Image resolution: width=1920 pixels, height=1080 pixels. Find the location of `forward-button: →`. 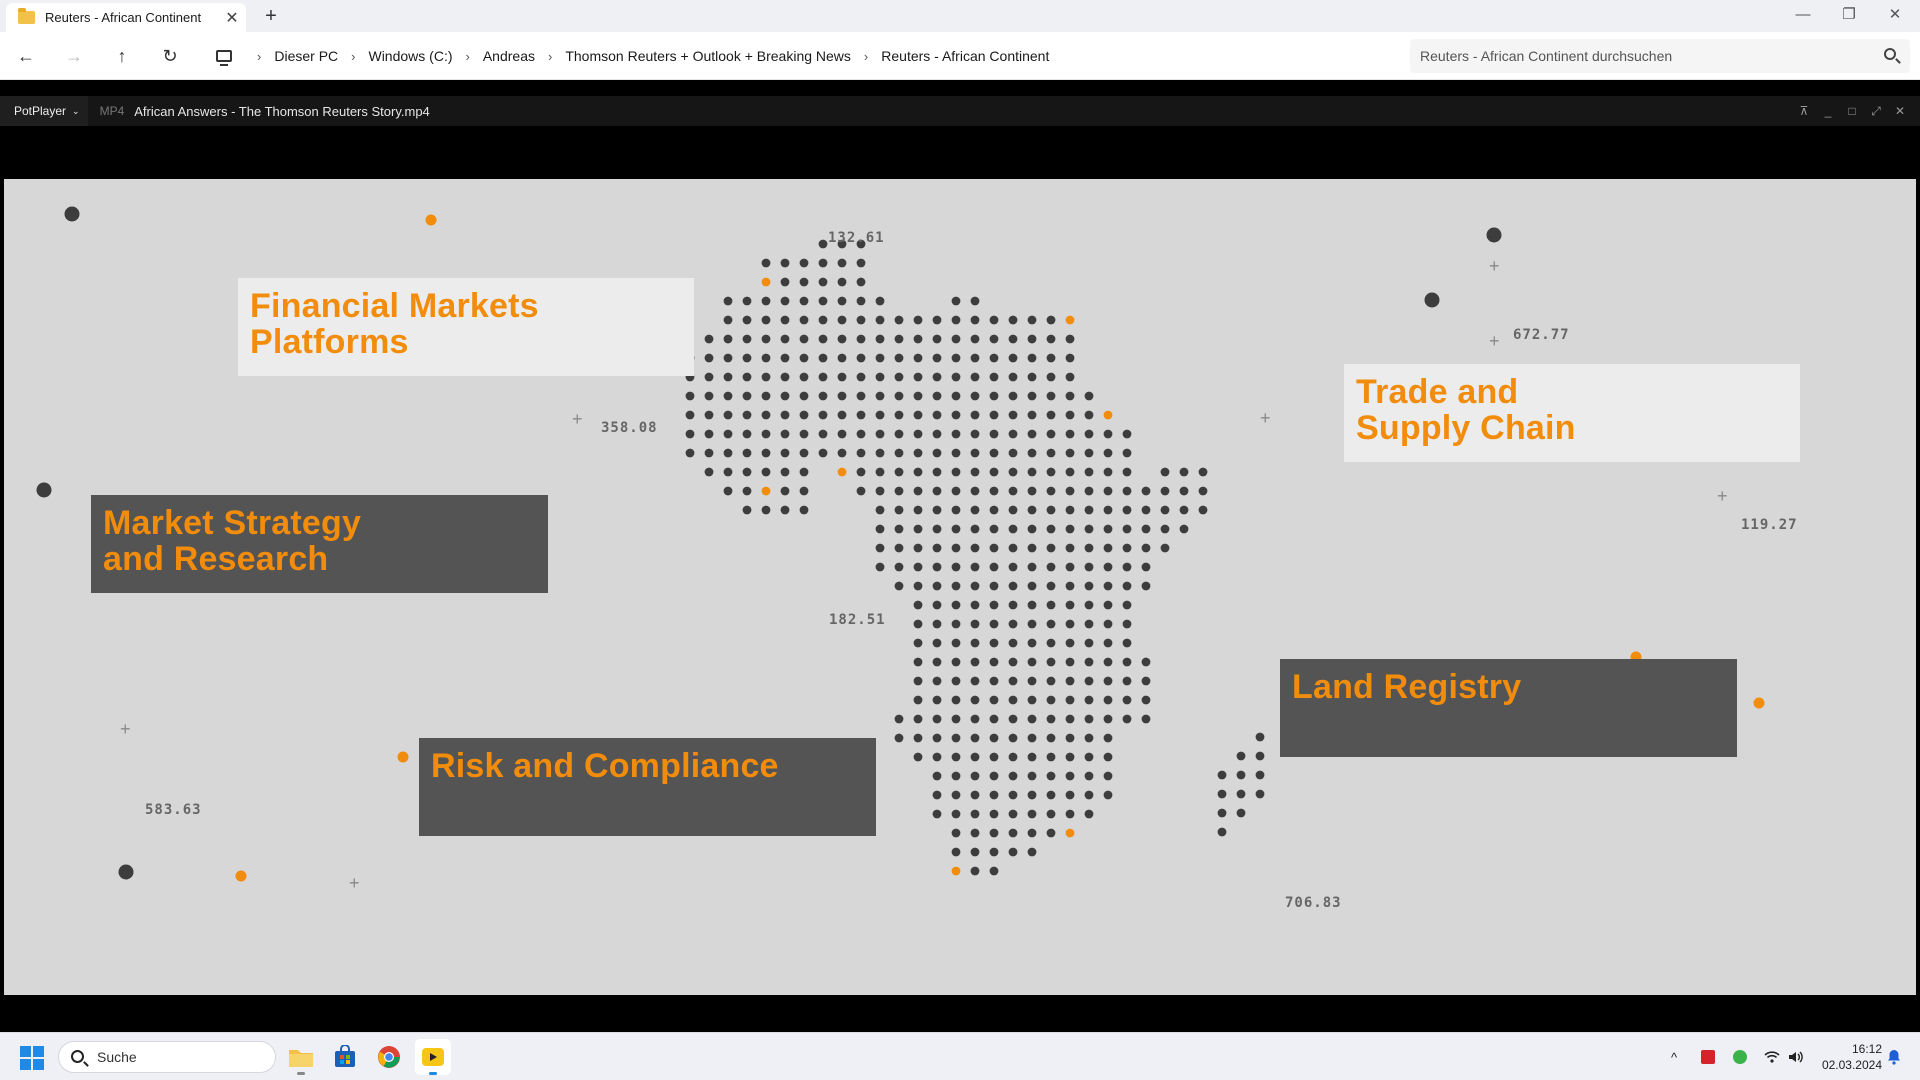

forward-button: → is located at coordinates (74, 56).